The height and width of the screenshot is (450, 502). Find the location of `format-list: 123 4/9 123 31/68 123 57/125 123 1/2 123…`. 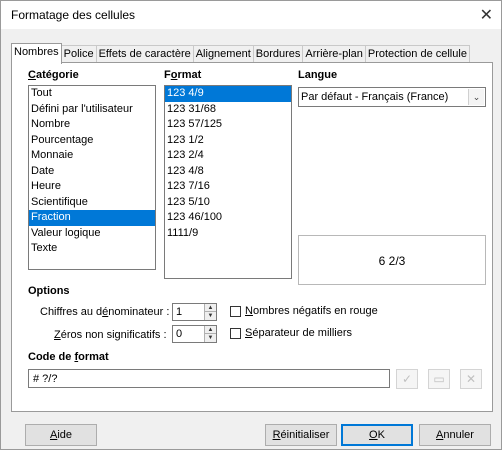

format-list: 123 4/9 123 31/68 123 57/125 123 1/2 123… is located at coordinates (228, 182).